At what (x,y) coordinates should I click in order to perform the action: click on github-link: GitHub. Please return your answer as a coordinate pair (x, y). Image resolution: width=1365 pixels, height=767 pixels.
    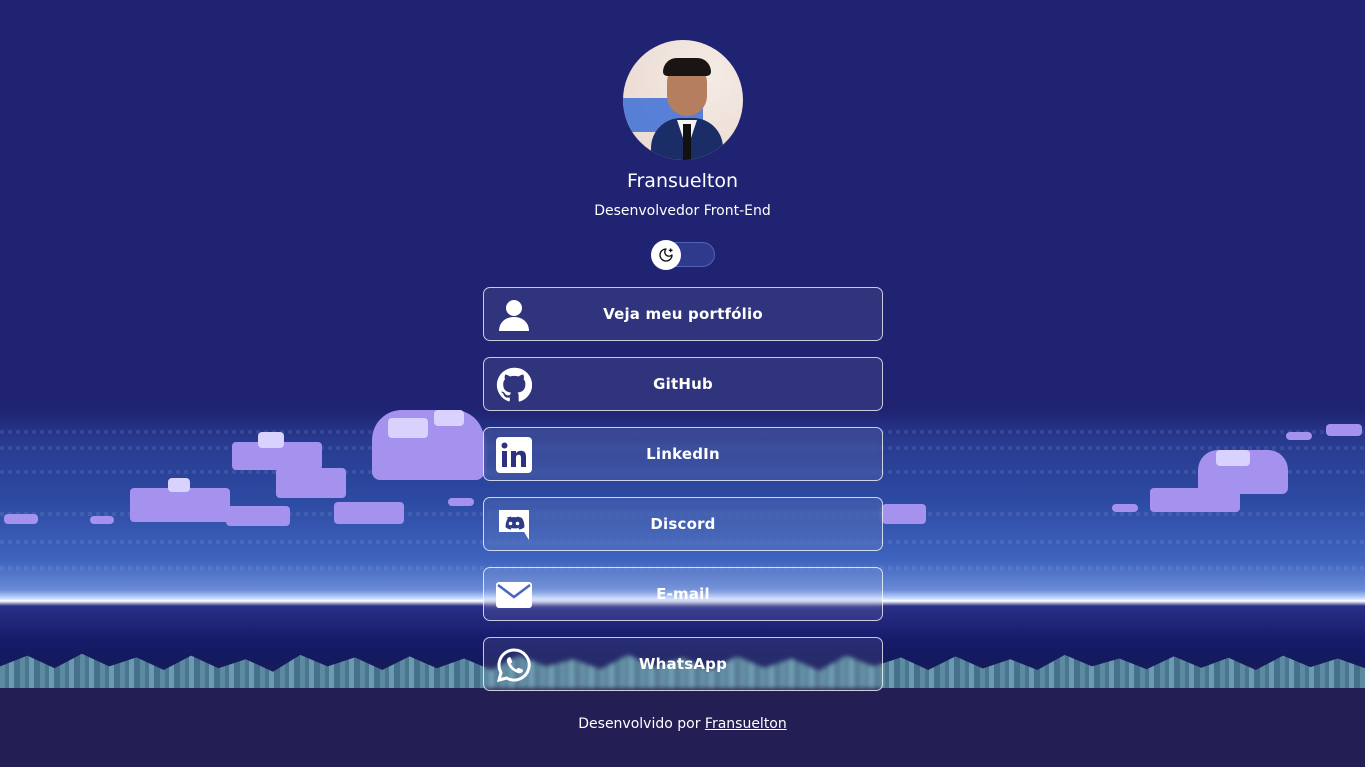
    Looking at the image, I should click on (683, 384).